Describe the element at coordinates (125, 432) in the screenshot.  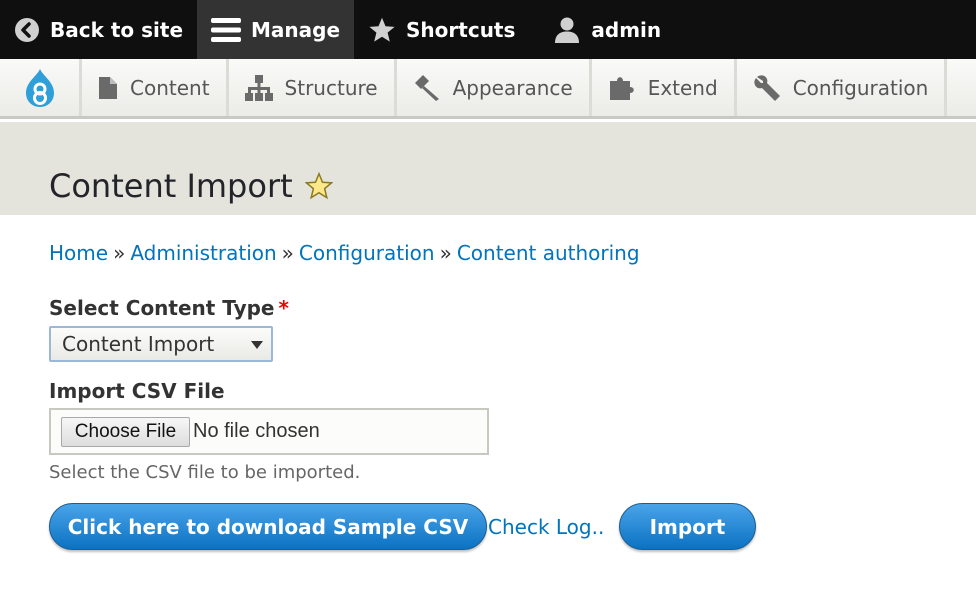
I see `choose-file-button: Choose File` at that location.